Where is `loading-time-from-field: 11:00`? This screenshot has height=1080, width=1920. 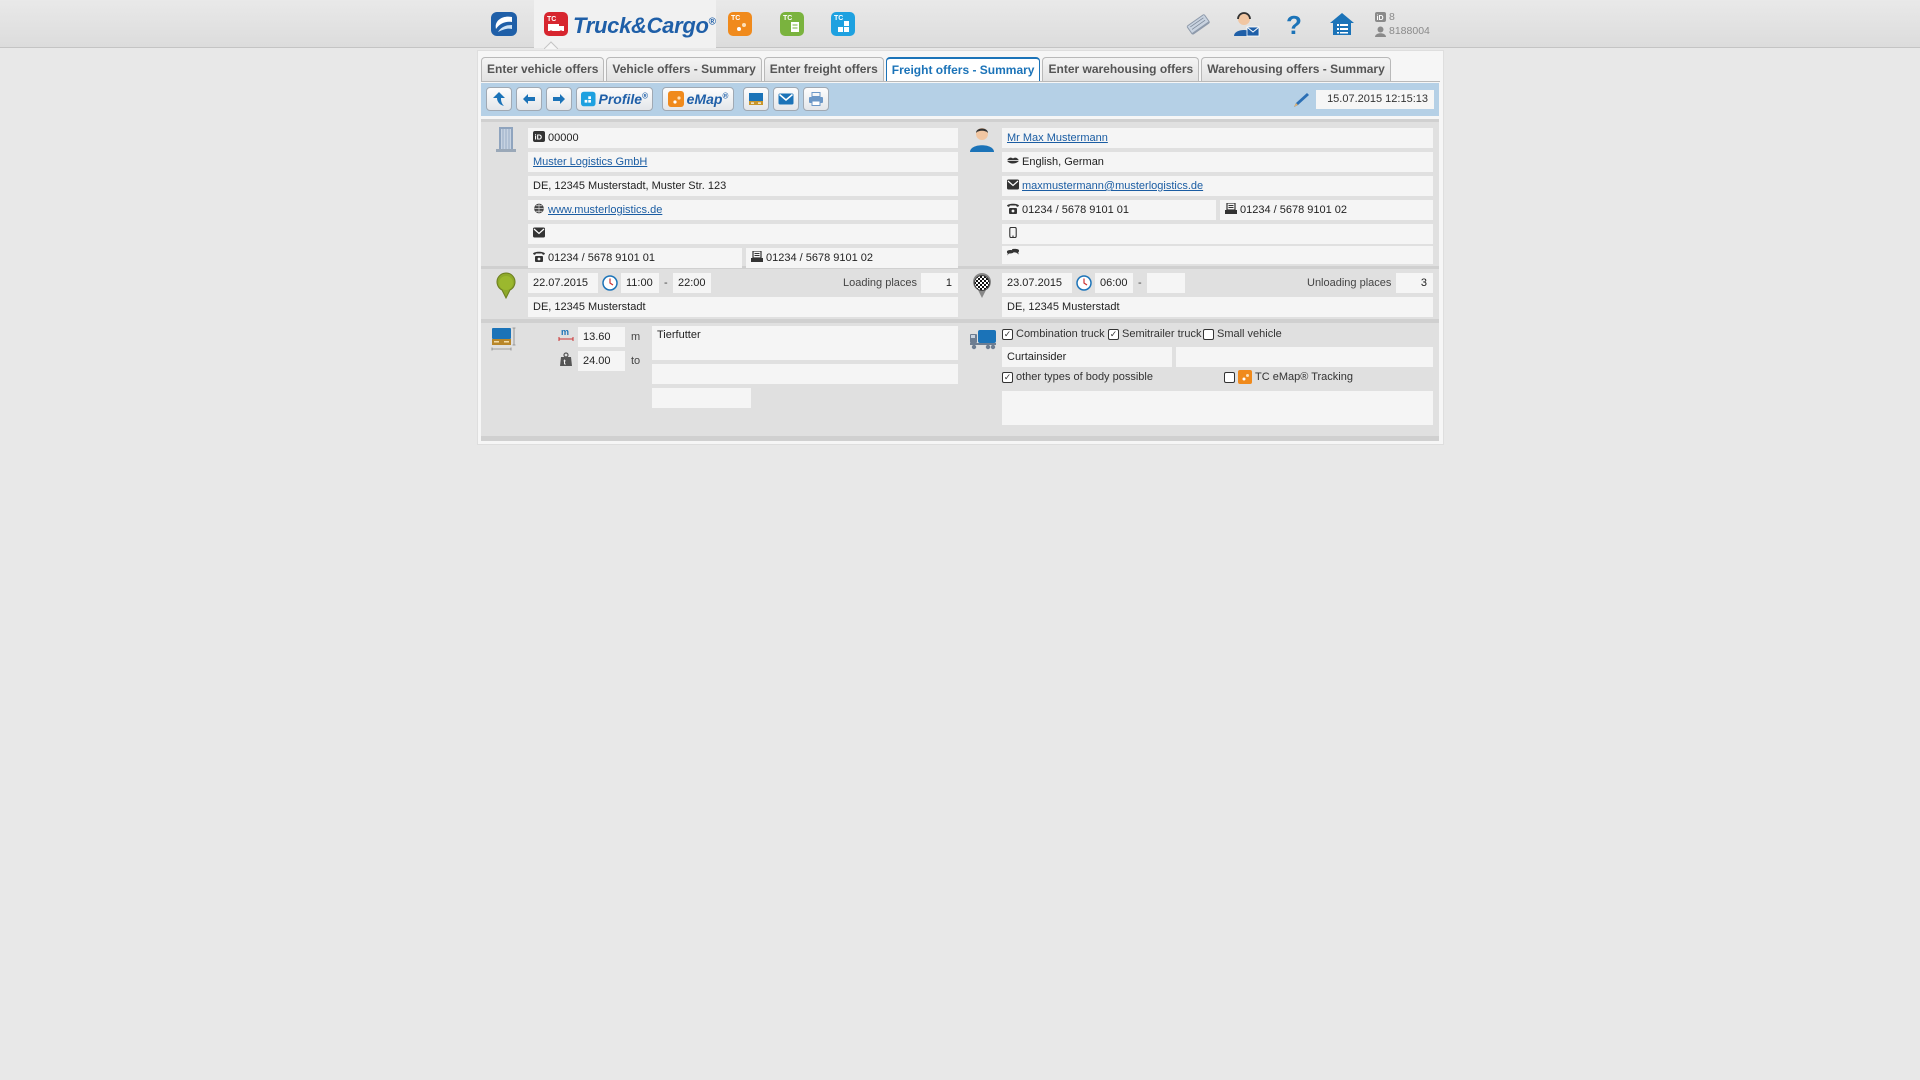 loading-time-from-field: 11:00 is located at coordinates (640, 283).